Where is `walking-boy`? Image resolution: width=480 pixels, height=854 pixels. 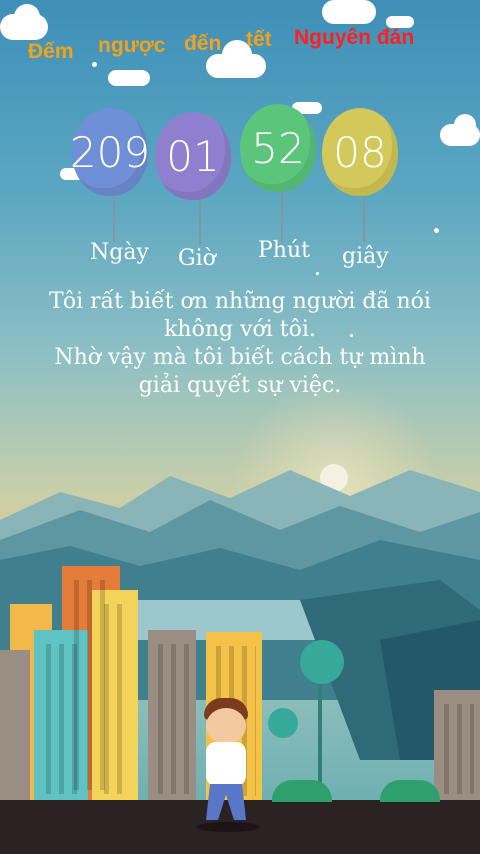 walking-boy is located at coordinates (228, 765).